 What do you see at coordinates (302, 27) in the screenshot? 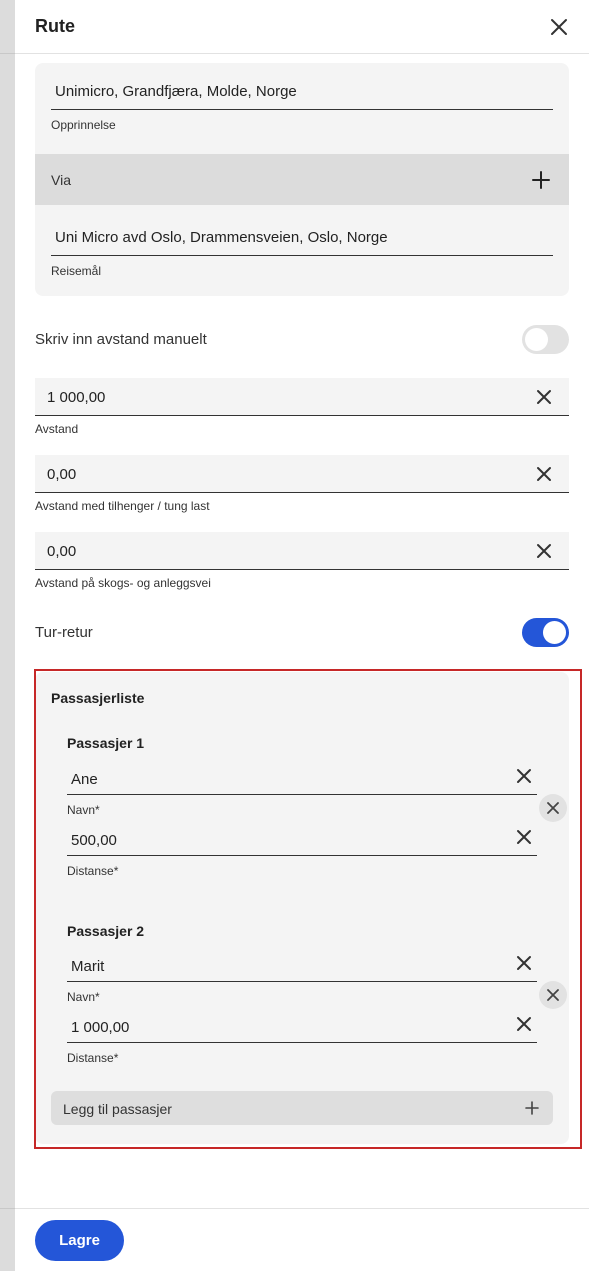
I see `dialog-header: Rute` at bounding box center [302, 27].